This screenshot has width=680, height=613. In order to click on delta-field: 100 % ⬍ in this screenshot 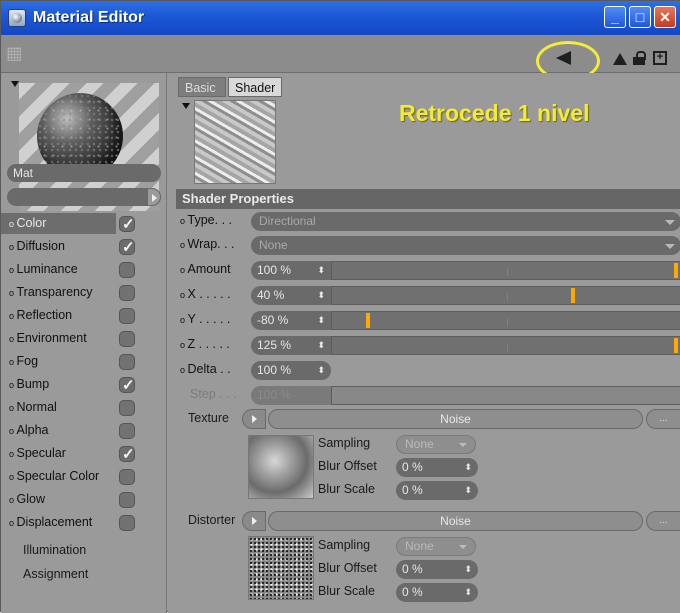, I will do `click(291, 370)`.